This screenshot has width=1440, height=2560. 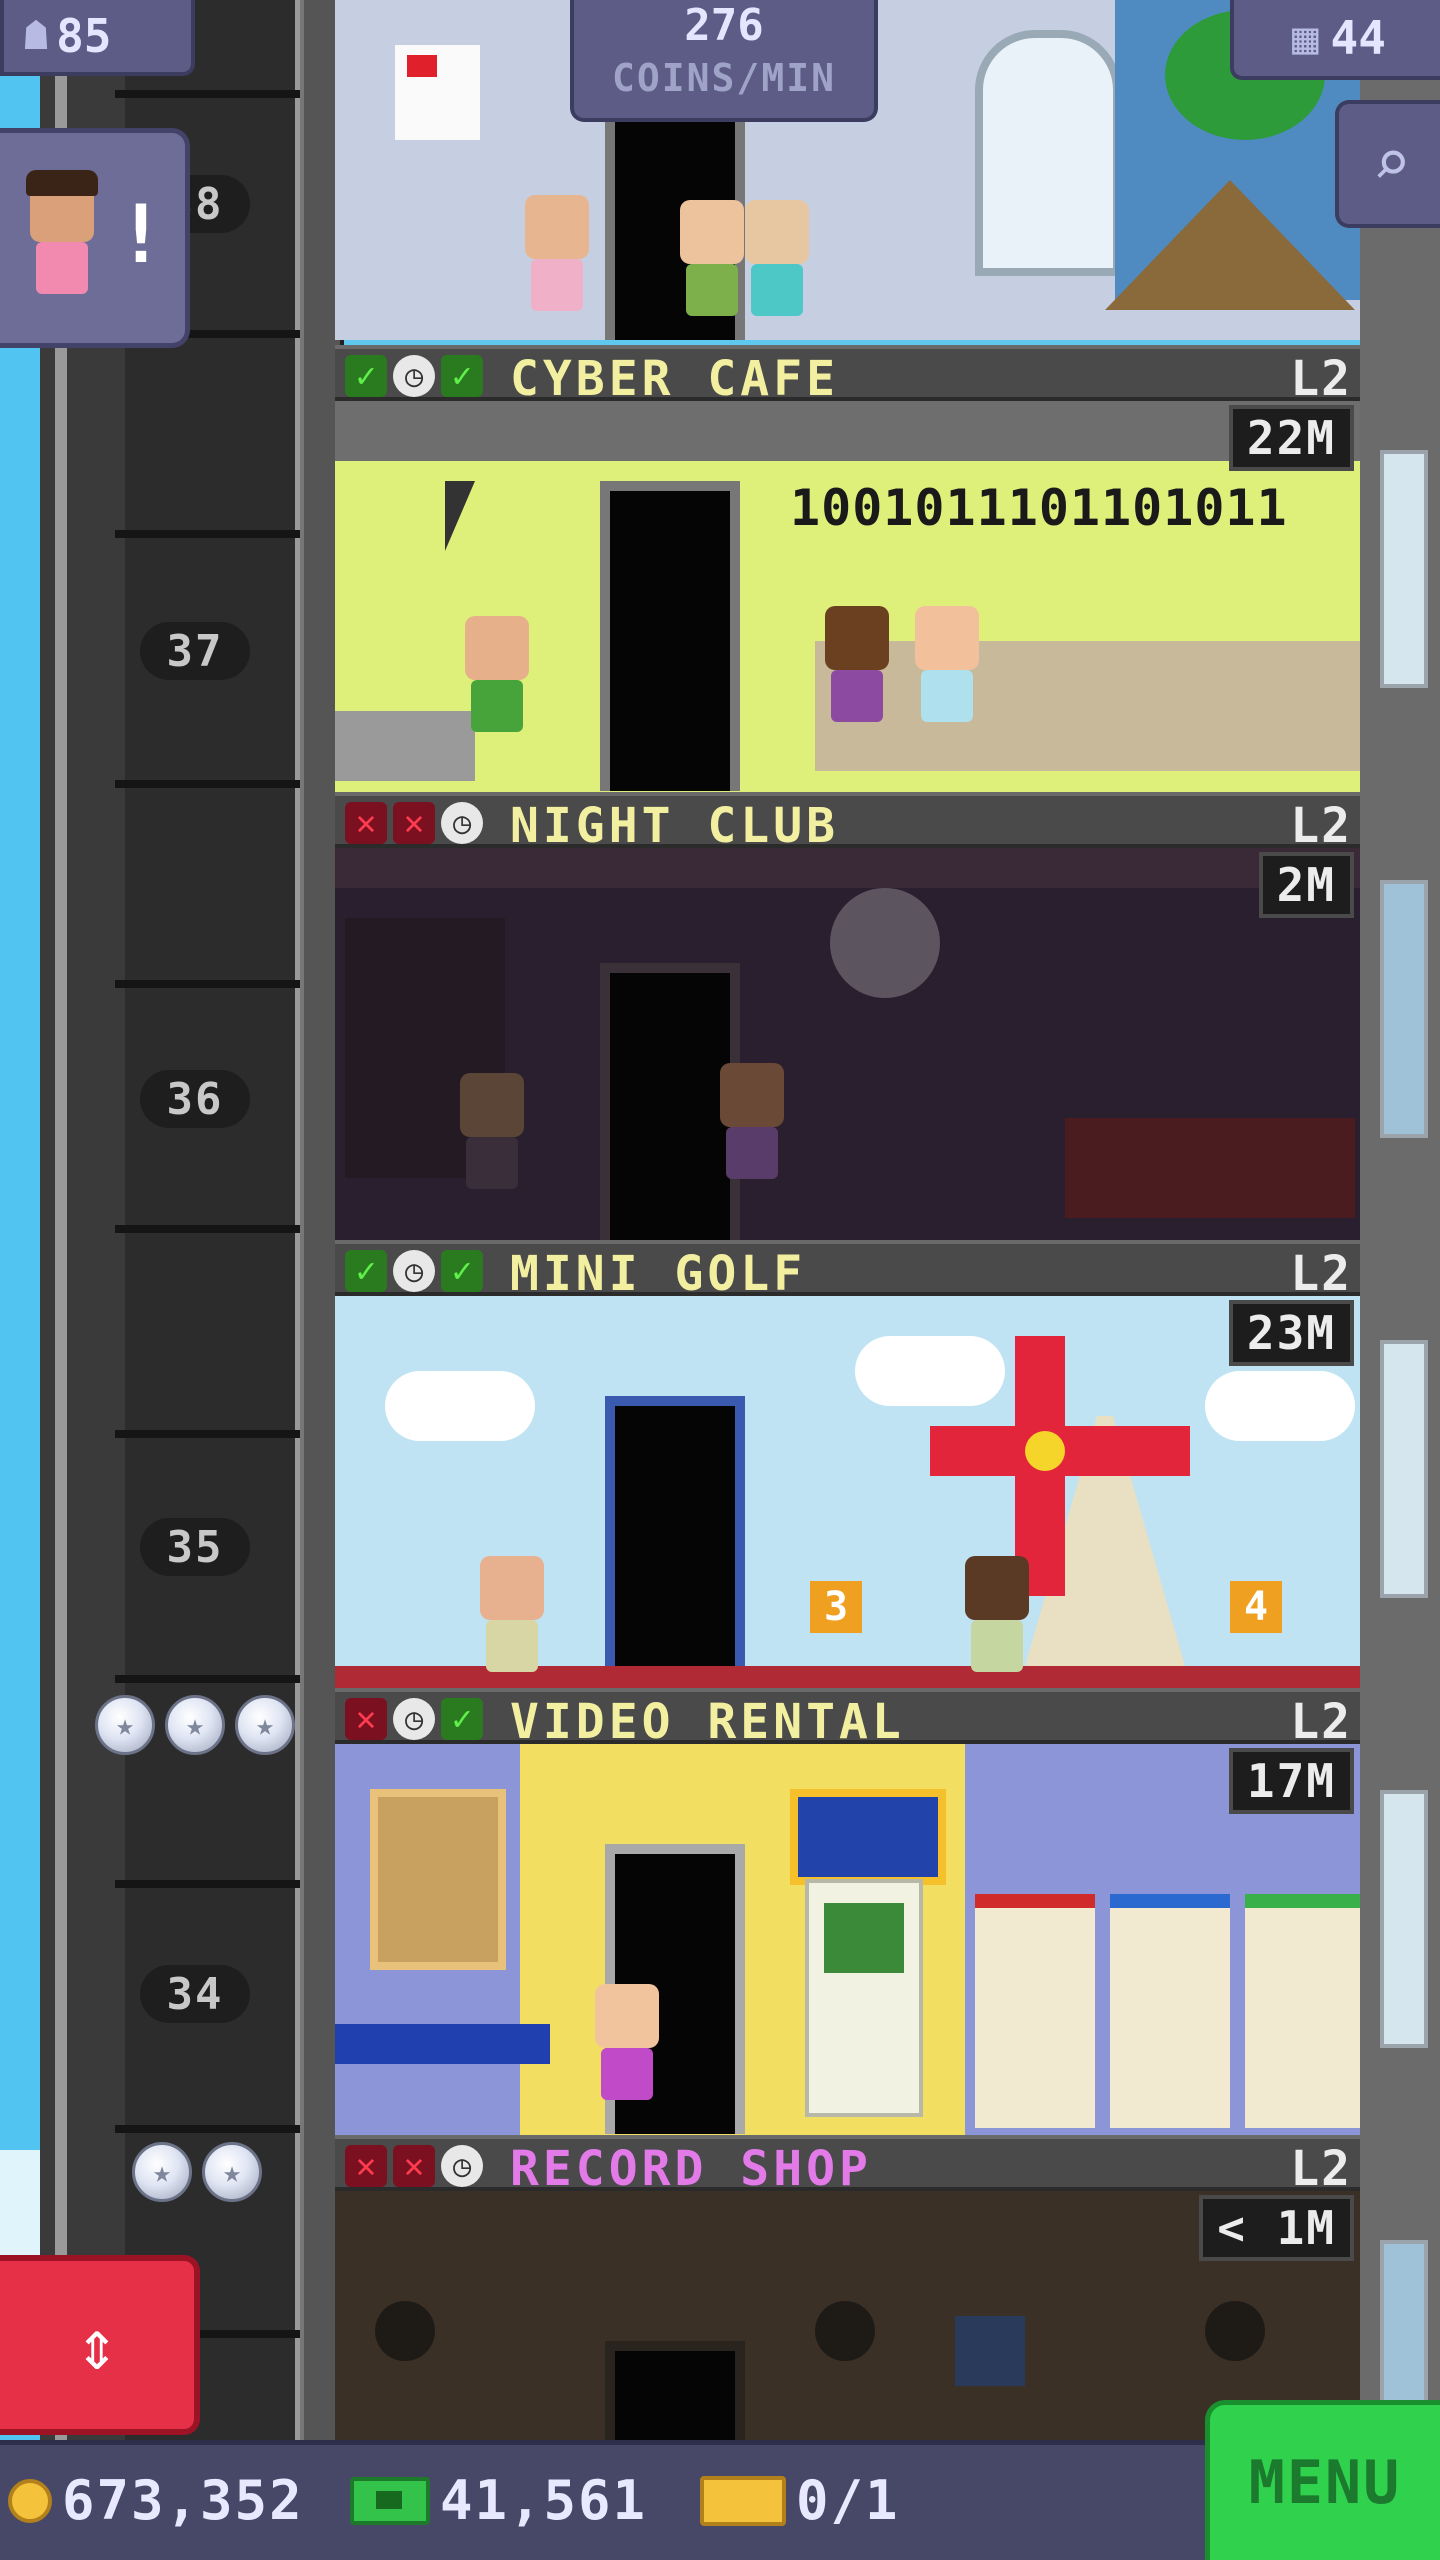 I want to click on coin-icon, so click(x=30, y=2500).